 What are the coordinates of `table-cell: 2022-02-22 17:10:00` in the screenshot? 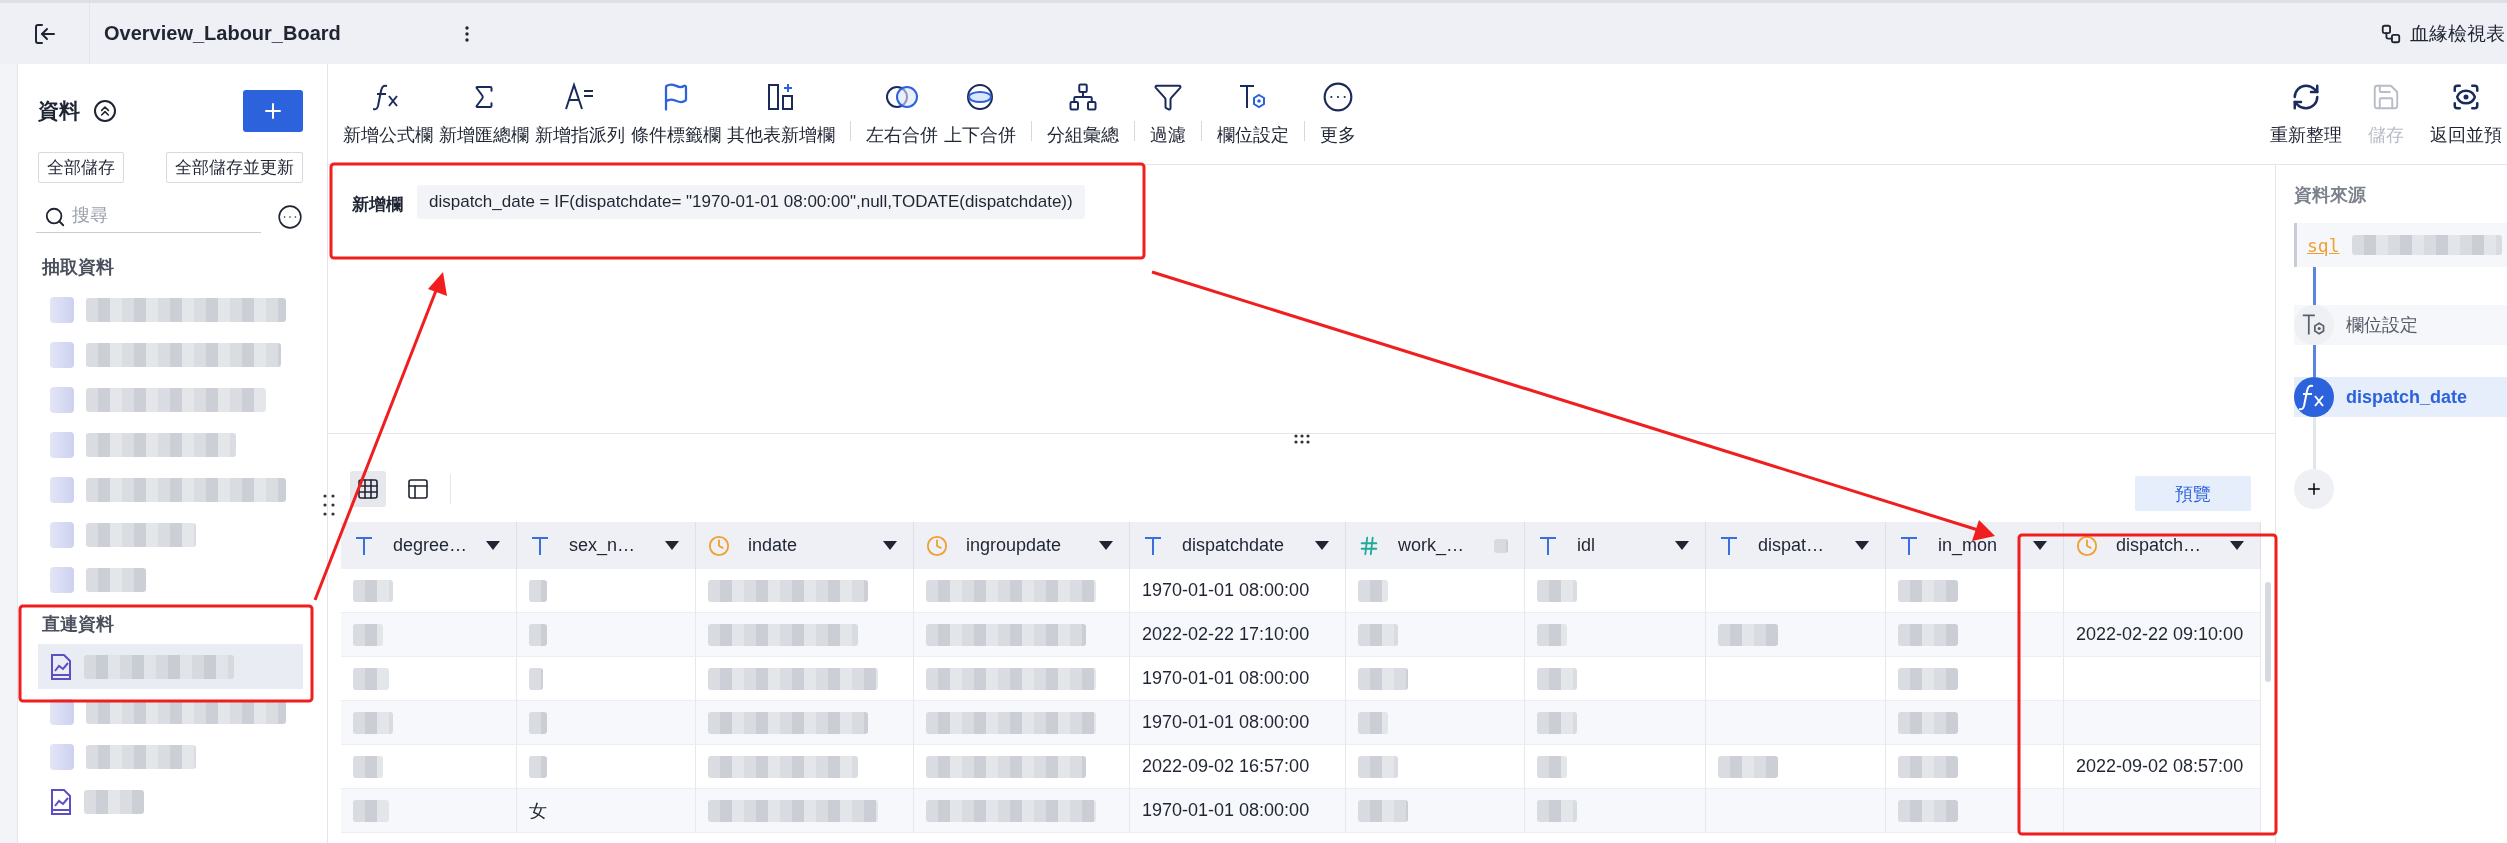 It's located at (1238, 635).